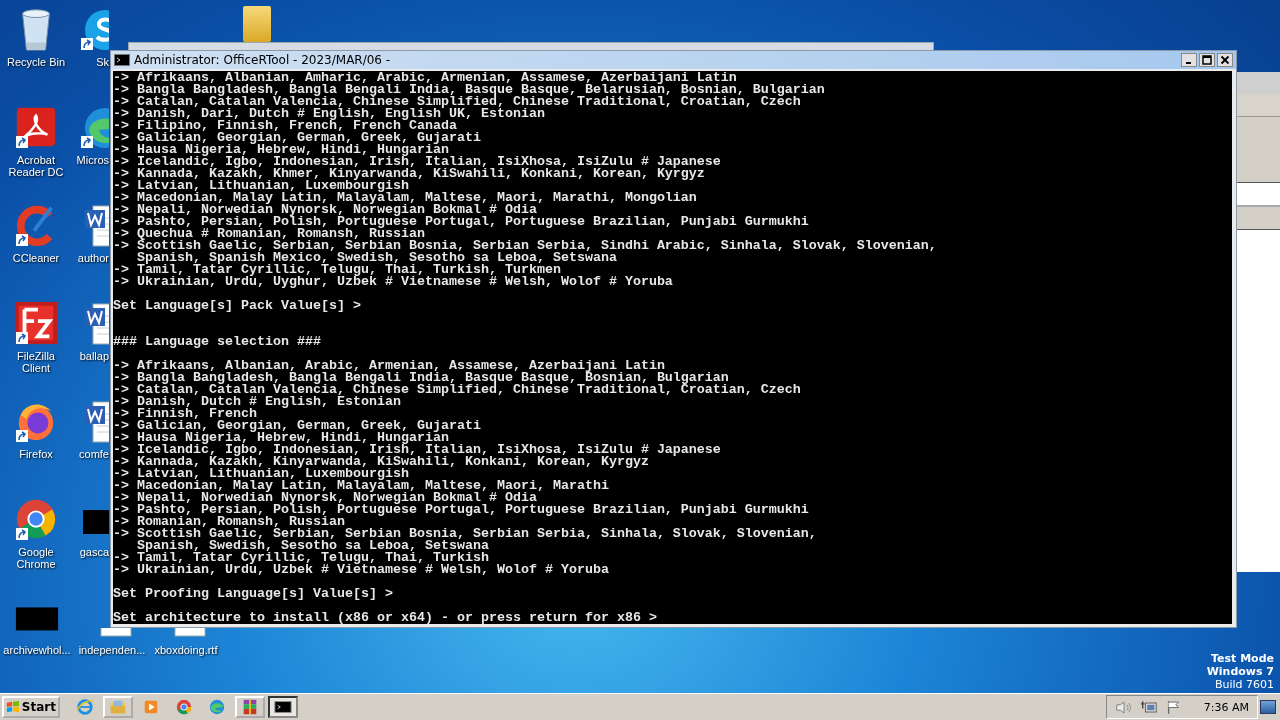  I want to click on close-icon, so click(1225, 60).